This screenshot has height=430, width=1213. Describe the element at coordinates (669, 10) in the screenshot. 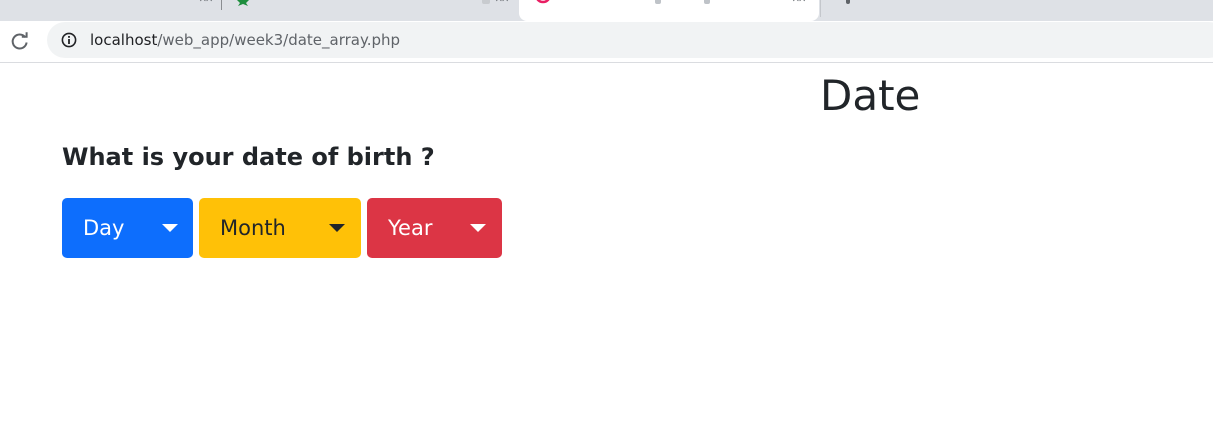

I see `browser-tab-active: ✕✕` at that location.